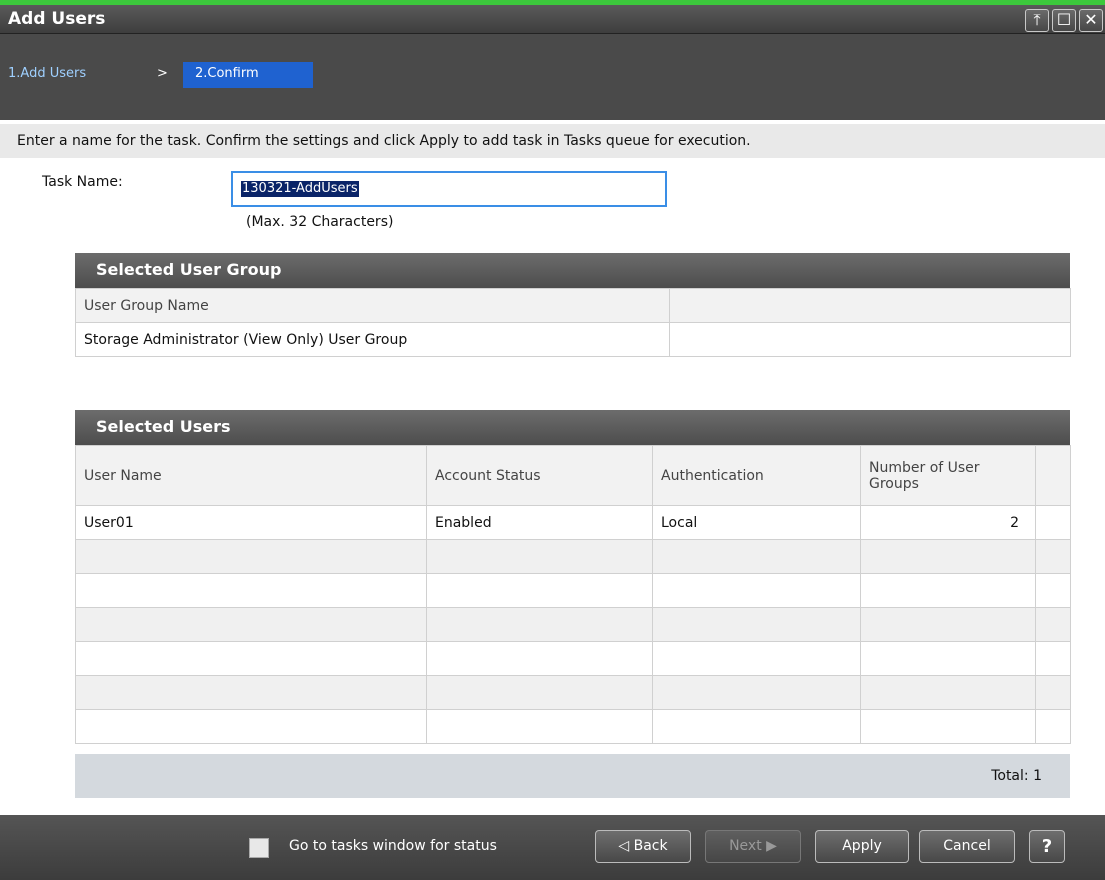 The image size is (1105, 880). I want to click on account-status-cell: Enabled, so click(539, 522).